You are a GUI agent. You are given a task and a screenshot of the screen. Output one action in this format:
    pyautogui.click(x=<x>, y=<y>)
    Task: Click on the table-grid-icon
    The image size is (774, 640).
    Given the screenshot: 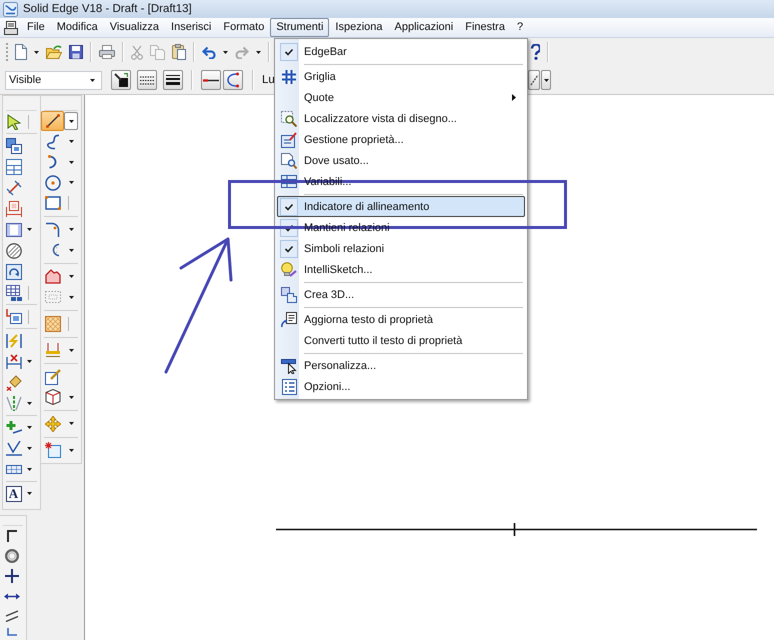 What is the action you would take?
    pyautogui.click(x=14, y=292)
    